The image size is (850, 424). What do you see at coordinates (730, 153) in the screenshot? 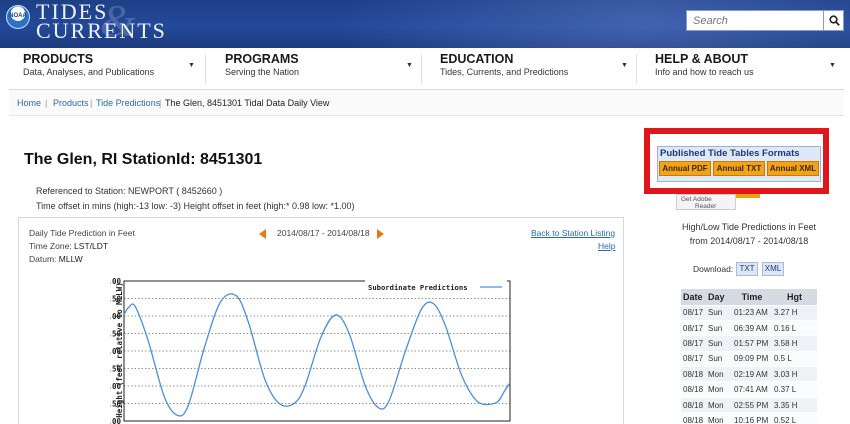
I see `tide-tables-title: Published Tide Tables Formats` at bounding box center [730, 153].